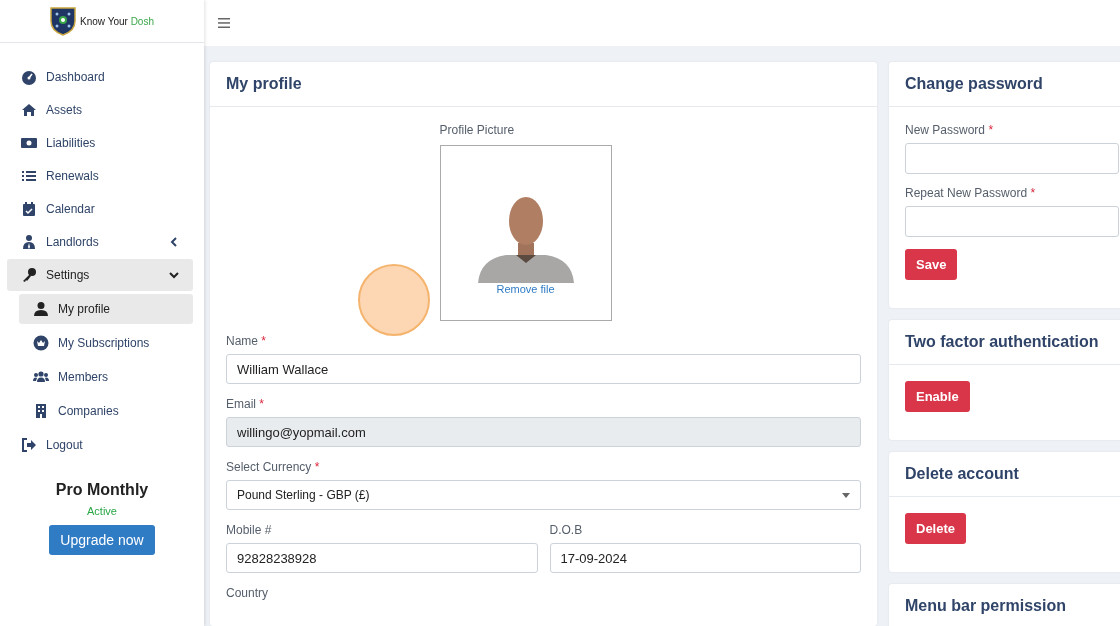 Image resolution: width=1120 pixels, height=626 pixels. What do you see at coordinates (100, 143) in the screenshot?
I see `sidebar-item: Liabilities` at bounding box center [100, 143].